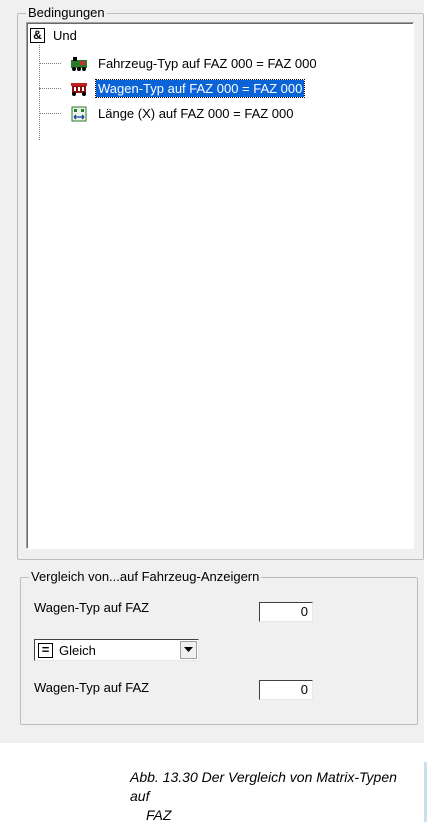 This screenshot has width=429, height=829. Describe the element at coordinates (207, 63) in the screenshot. I see `tree-item-label: Fahrzeug-Typ auf FAZ 000 = FAZ 000` at that location.